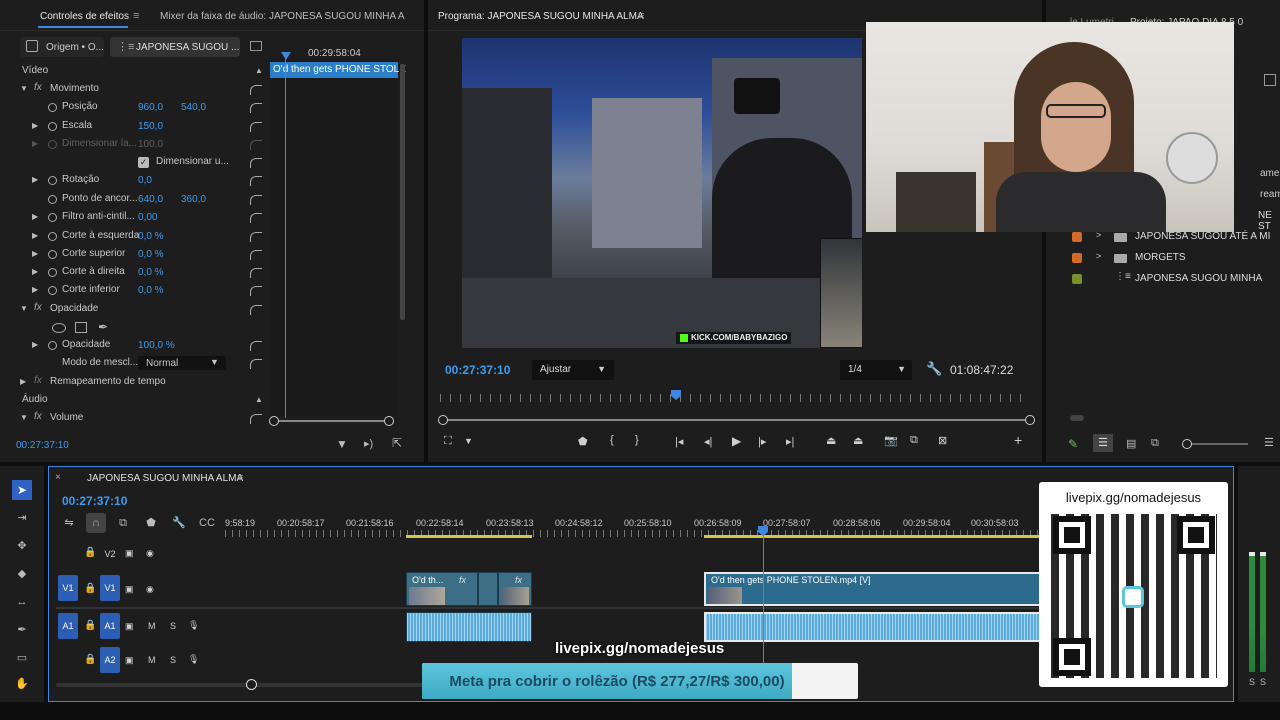 Image resolution: width=1280 pixels, height=720 pixels. I want to click on program-scrollbar, so click(736, 420).